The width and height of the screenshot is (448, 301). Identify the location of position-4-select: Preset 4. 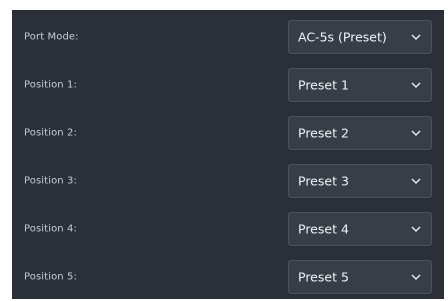
(360, 229).